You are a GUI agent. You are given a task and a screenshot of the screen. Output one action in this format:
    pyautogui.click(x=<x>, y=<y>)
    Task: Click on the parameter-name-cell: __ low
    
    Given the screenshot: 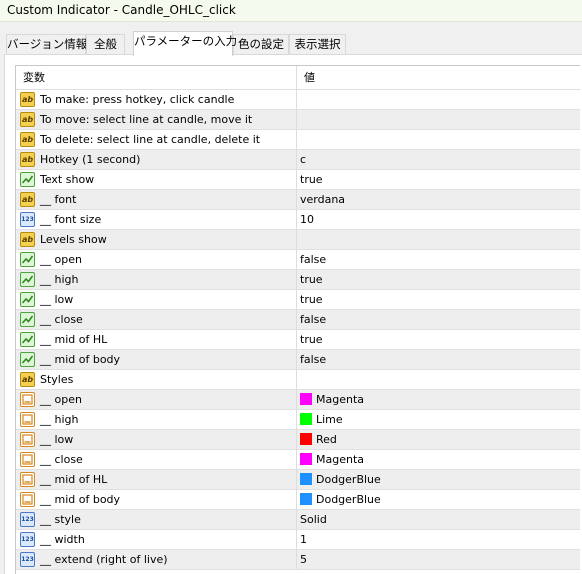 What is the action you would take?
    pyautogui.click(x=156, y=299)
    